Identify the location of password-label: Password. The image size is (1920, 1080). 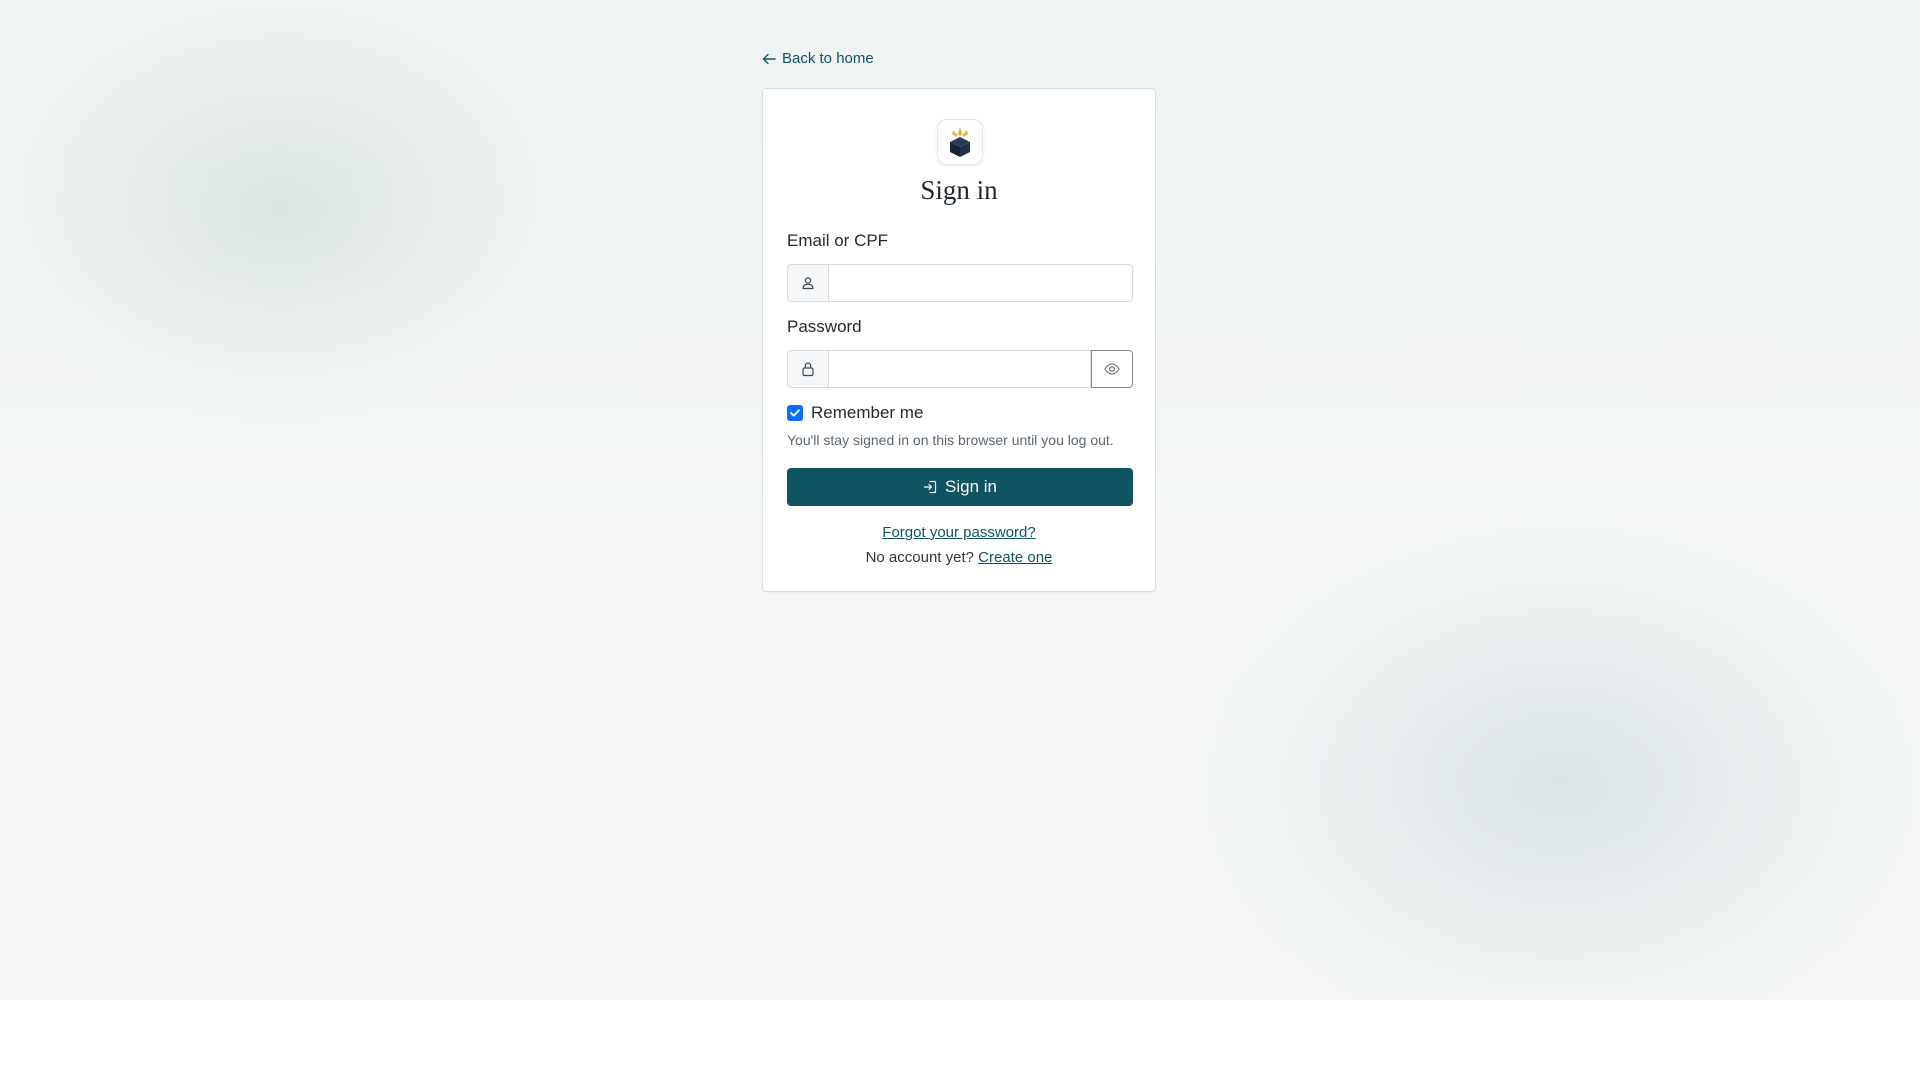
(824, 326).